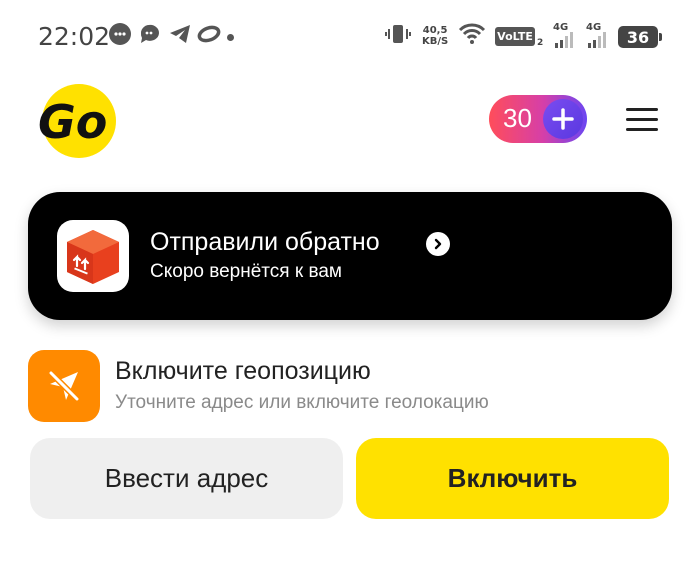 The height and width of the screenshot is (565, 700). I want to click on chat-bubble-icon, so click(120, 34).